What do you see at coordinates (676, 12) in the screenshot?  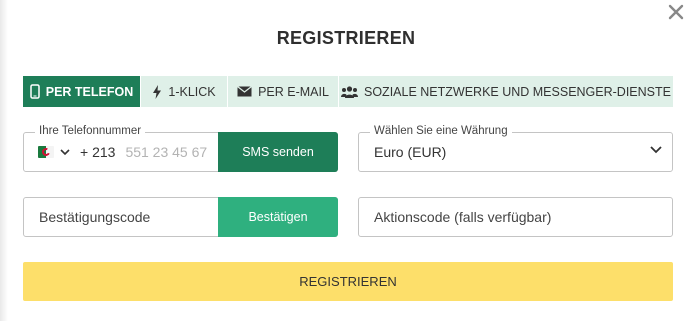 I see `close-icon` at bounding box center [676, 12].